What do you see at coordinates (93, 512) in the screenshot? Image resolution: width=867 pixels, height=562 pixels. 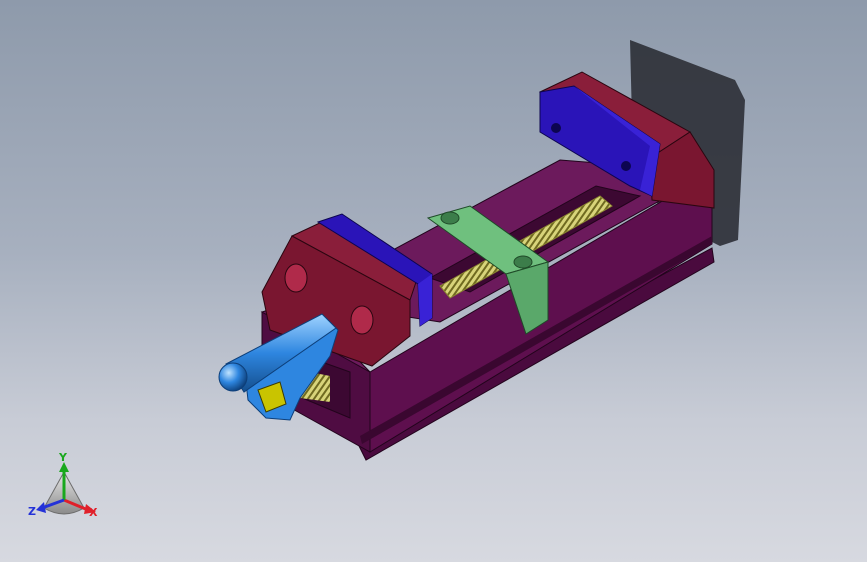 I see `triad-x-label: X` at bounding box center [93, 512].